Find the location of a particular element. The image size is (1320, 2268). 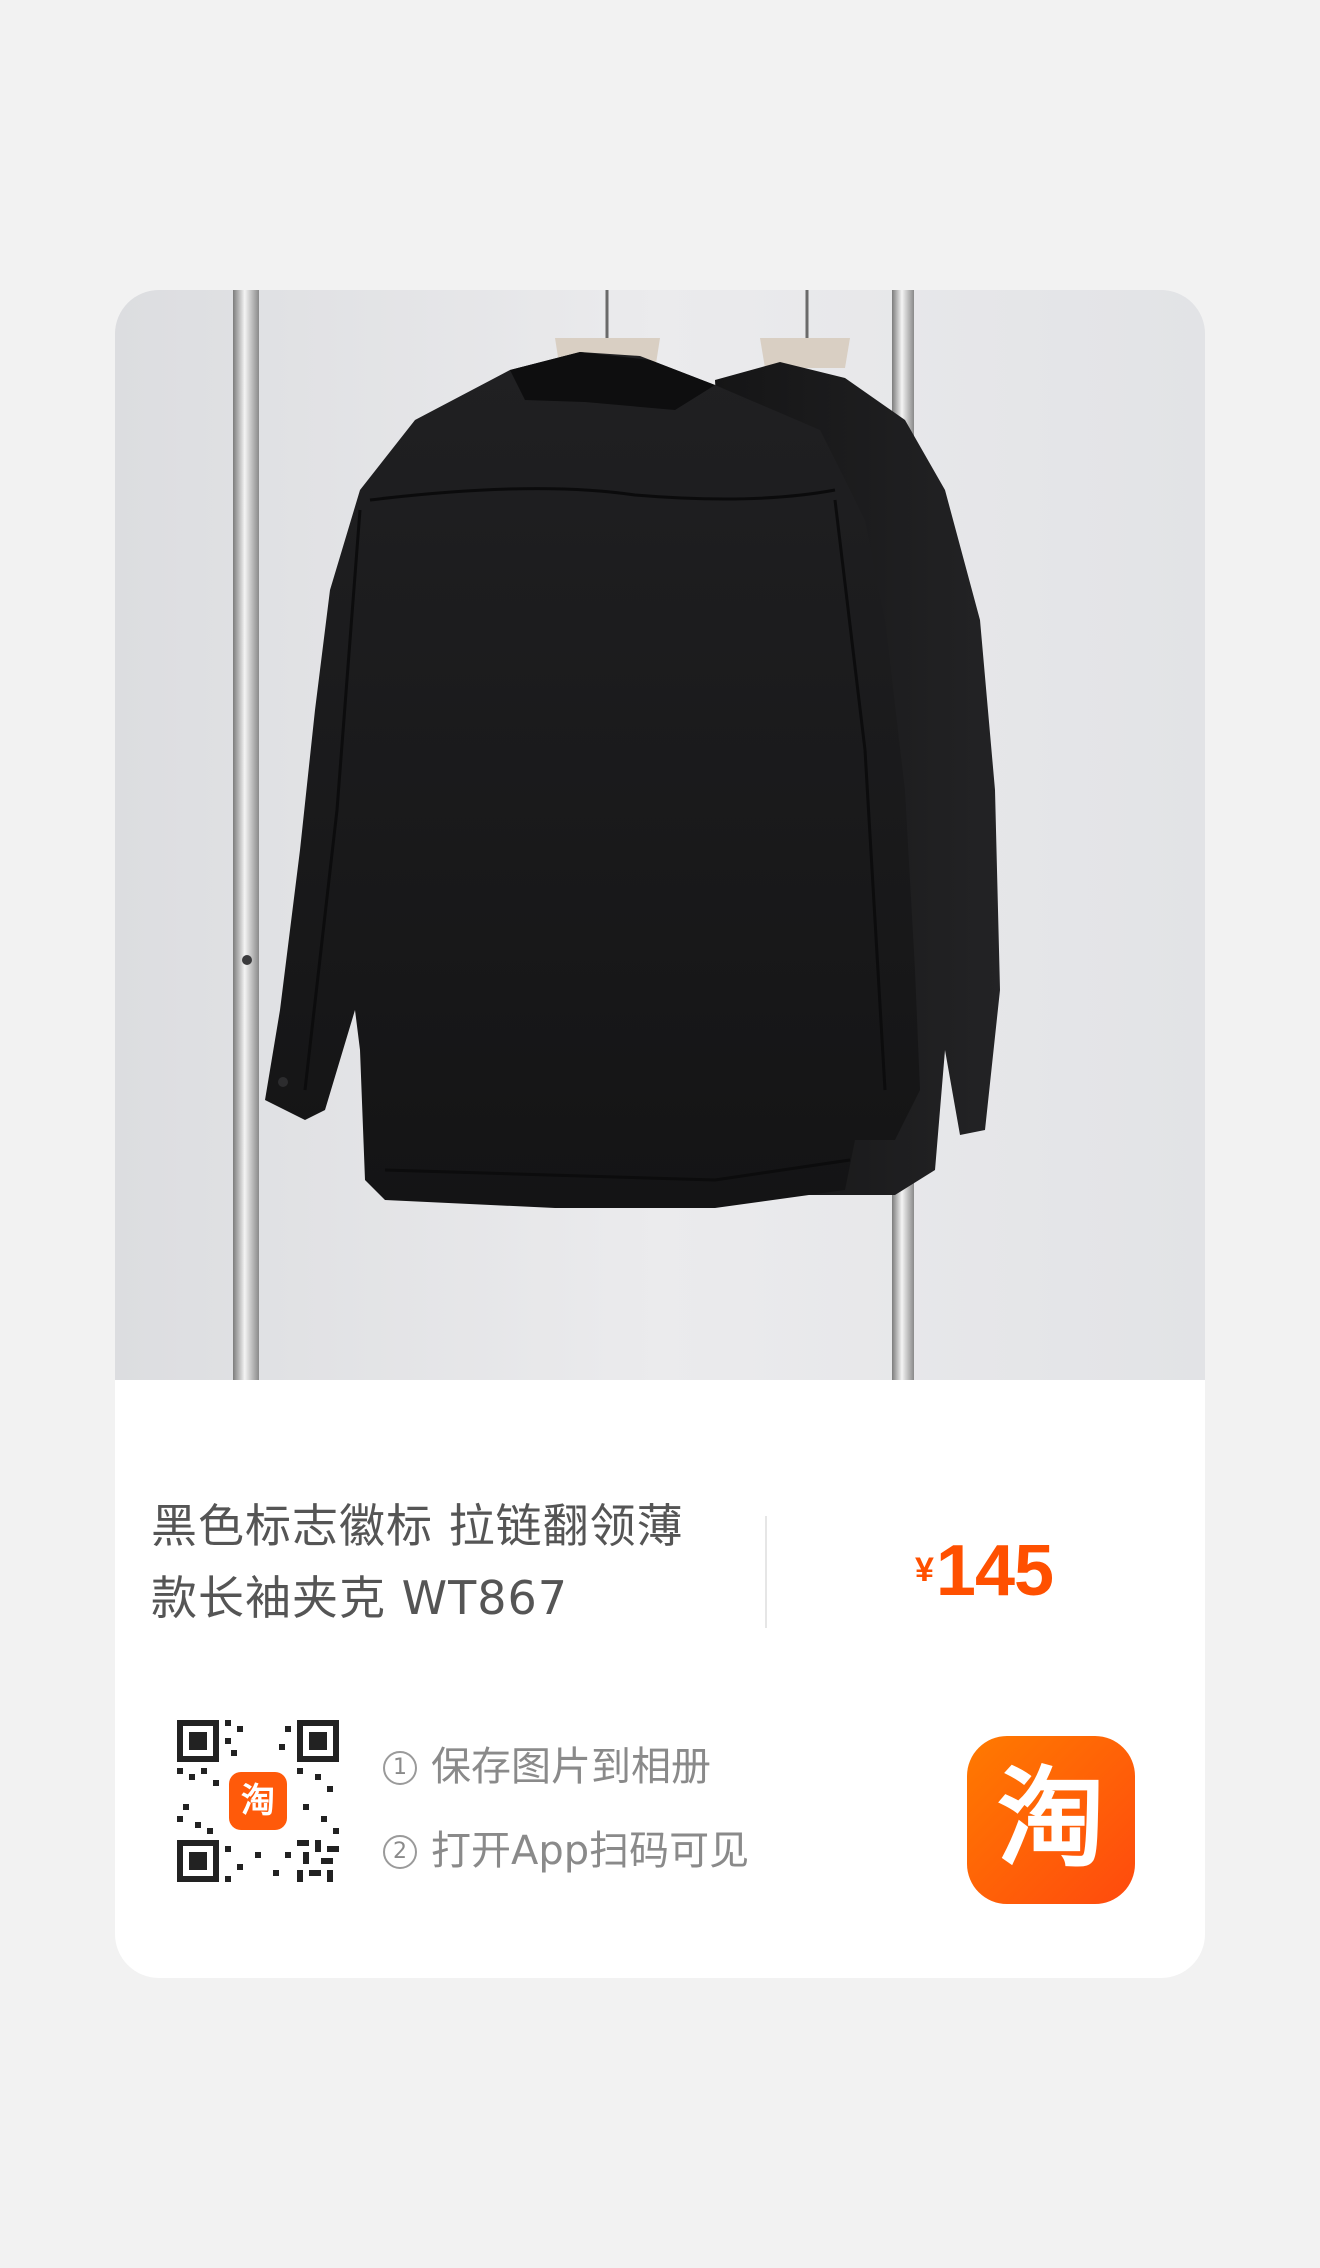

step-1-number: 1 is located at coordinates (400, 1768).